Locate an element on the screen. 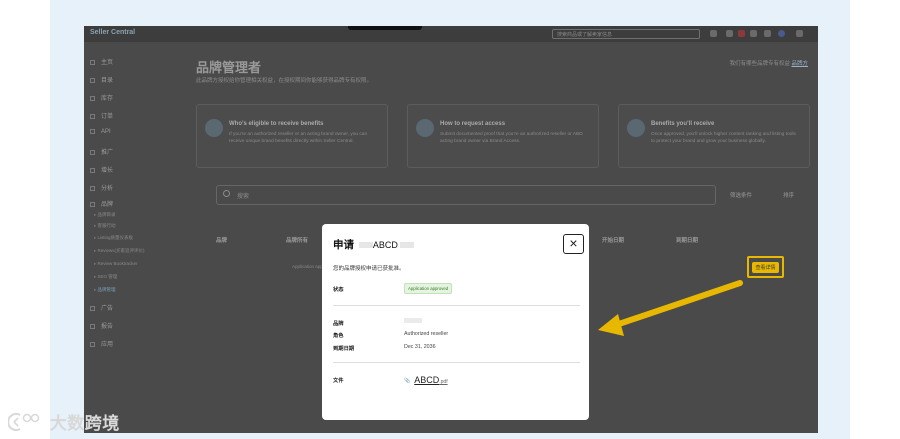  sidebar-item-reports: 报告 is located at coordinates (101, 325).